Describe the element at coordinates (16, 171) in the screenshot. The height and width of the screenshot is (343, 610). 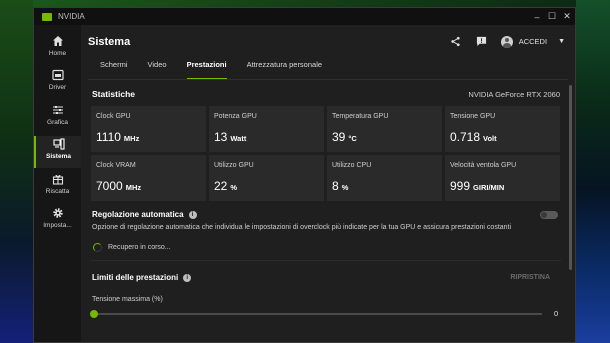
I see `desktop-background-left` at that location.